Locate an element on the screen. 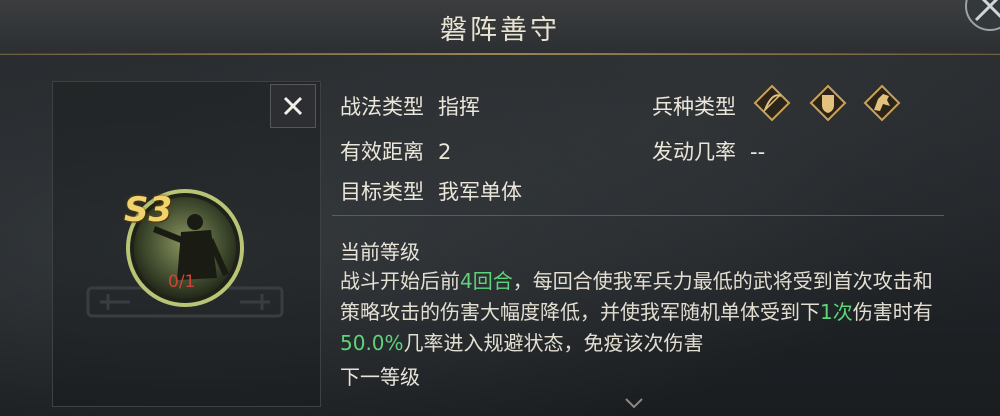 This screenshot has height=416, width=1000. trigger-rate-row: 发动几率 -- is located at coordinates (708, 151).